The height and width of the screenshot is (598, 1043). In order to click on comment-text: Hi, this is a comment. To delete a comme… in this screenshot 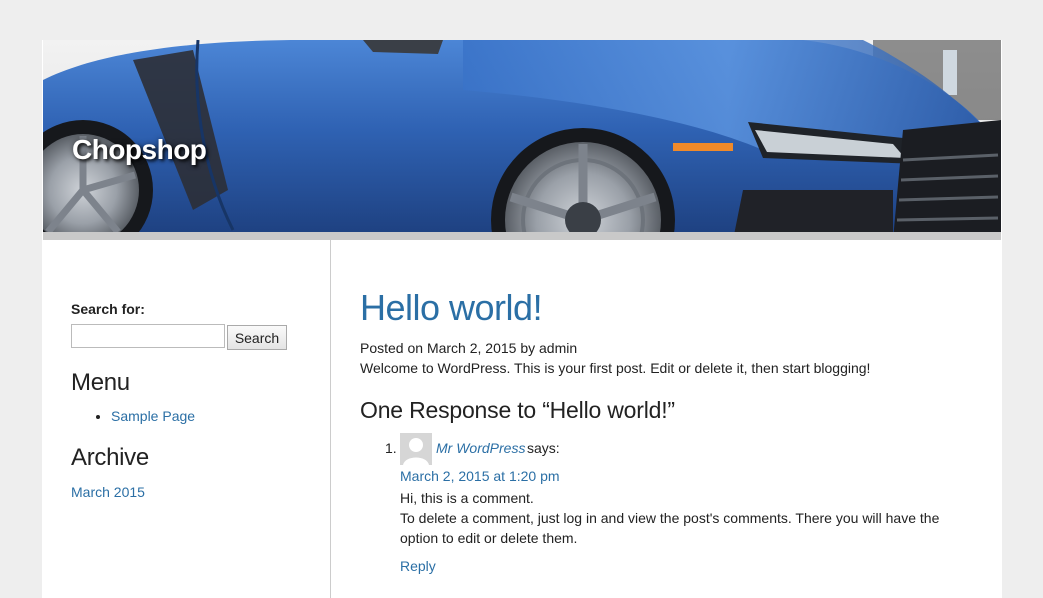, I will do `click(680, 518)`.